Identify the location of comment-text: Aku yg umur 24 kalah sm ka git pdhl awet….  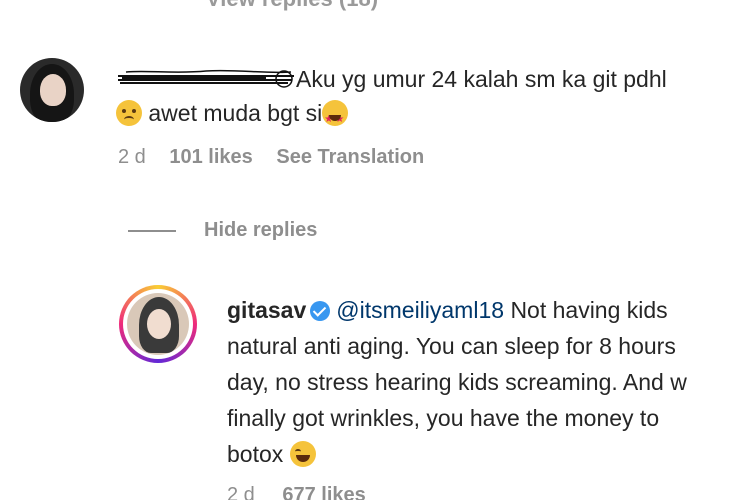
(433, 99).